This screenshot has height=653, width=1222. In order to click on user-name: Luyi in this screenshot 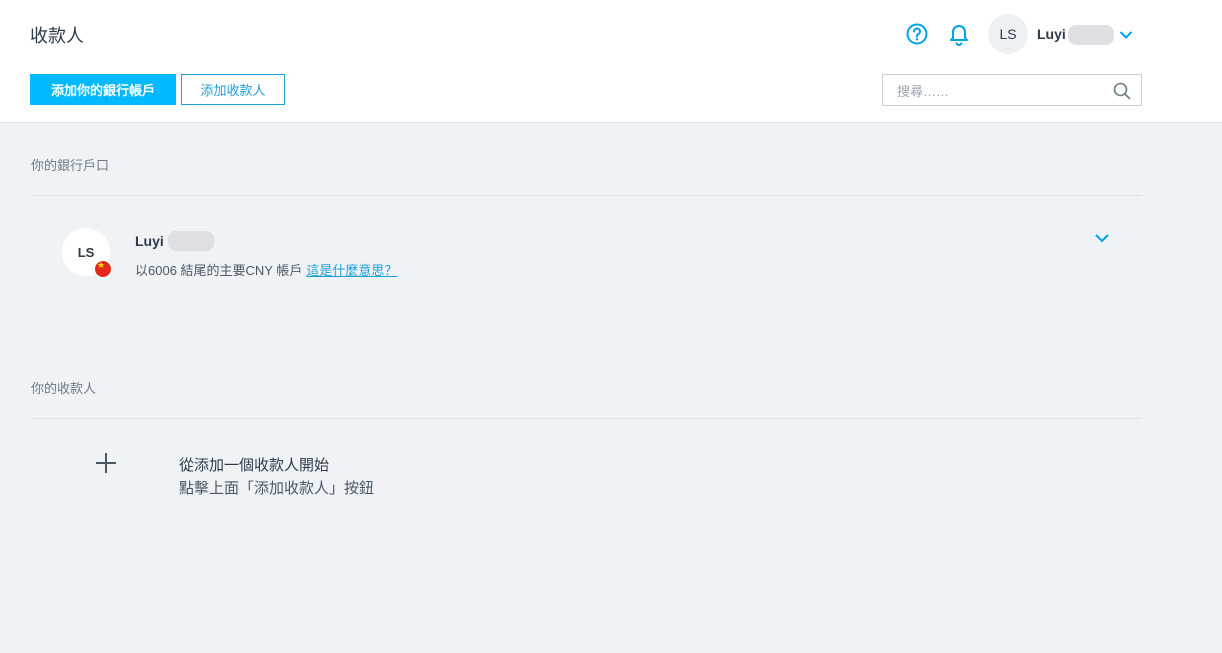, I will do `click(1051, 34)`.